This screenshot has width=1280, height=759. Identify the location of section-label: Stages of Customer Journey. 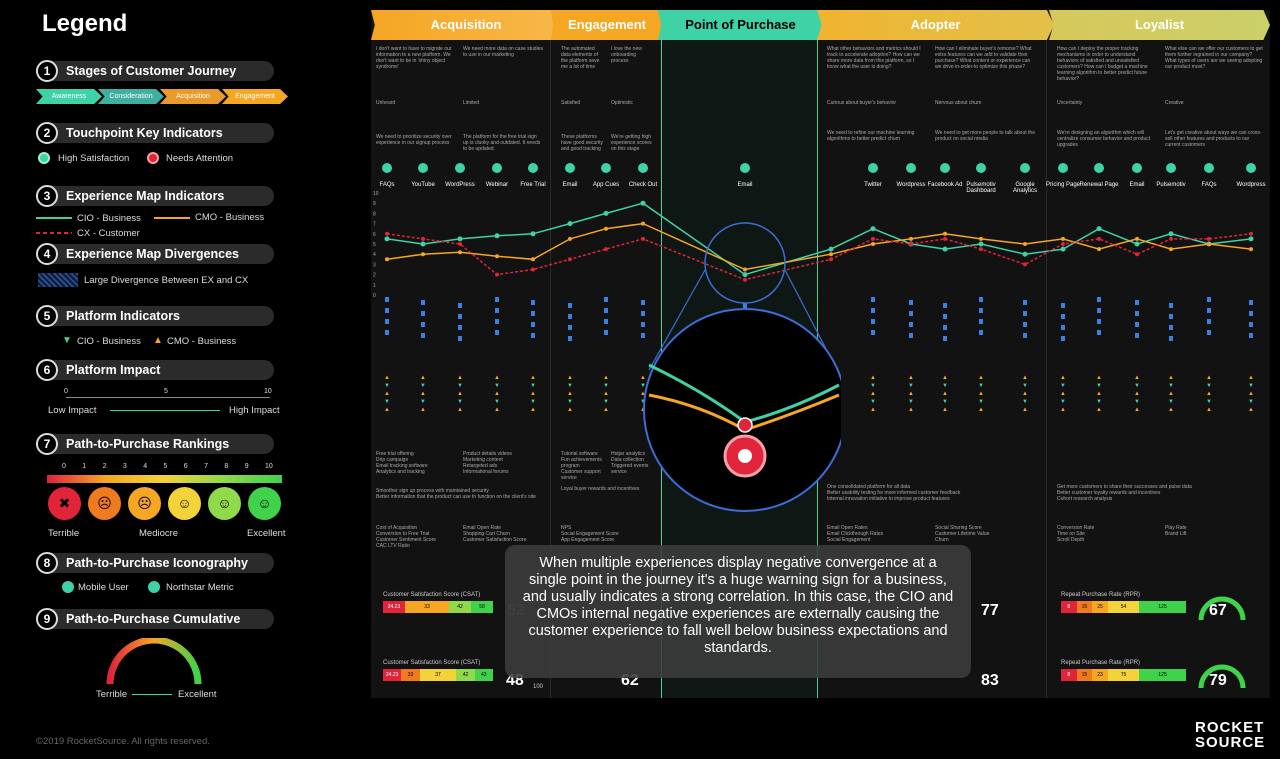
(151, 71).